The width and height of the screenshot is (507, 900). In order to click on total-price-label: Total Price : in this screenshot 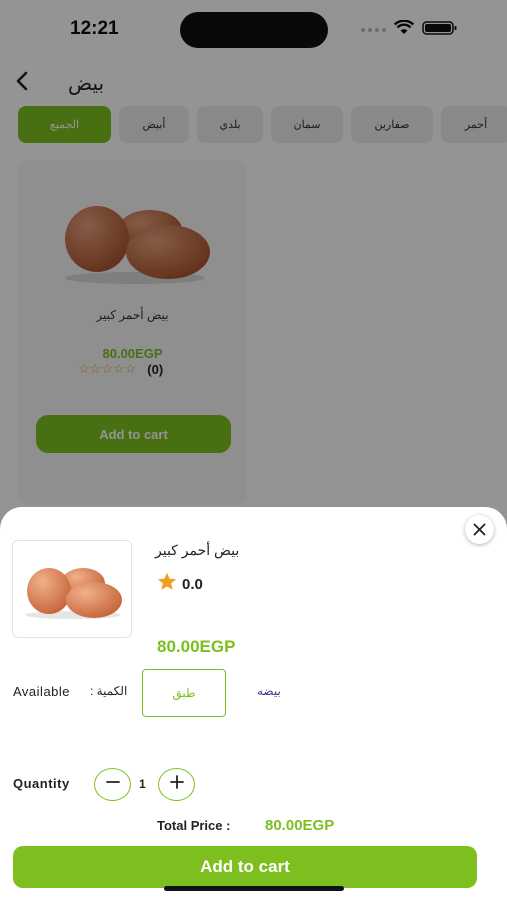, I will do `click(194, 825)`.